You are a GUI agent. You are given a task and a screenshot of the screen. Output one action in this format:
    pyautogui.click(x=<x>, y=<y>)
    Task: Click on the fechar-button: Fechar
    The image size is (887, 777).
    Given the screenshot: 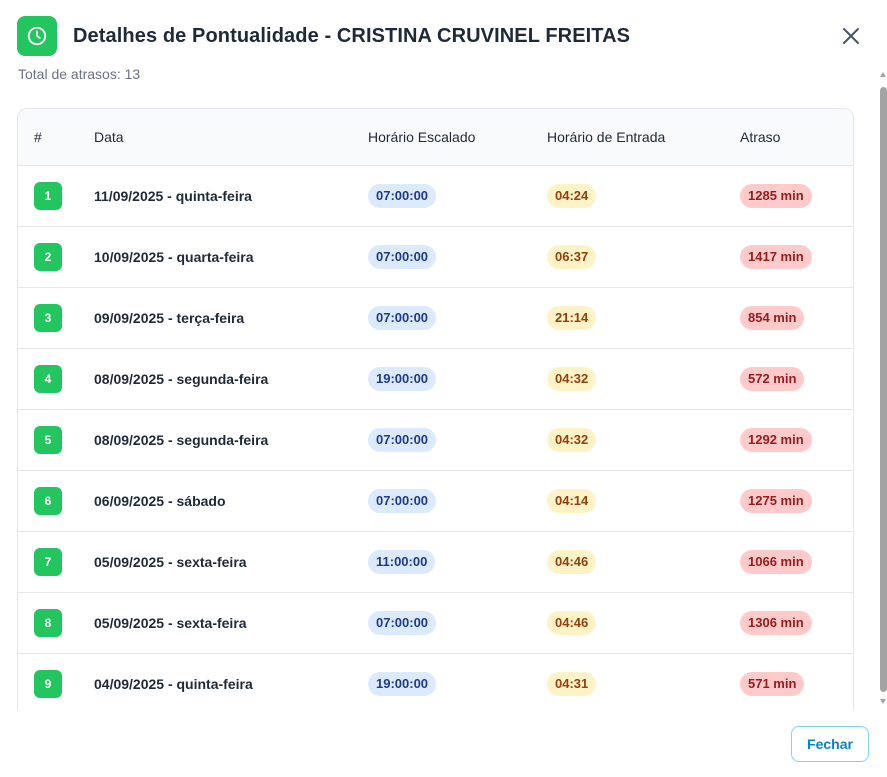 What is the action you would take?
    pyautogui.click(x=830, y=744)
    